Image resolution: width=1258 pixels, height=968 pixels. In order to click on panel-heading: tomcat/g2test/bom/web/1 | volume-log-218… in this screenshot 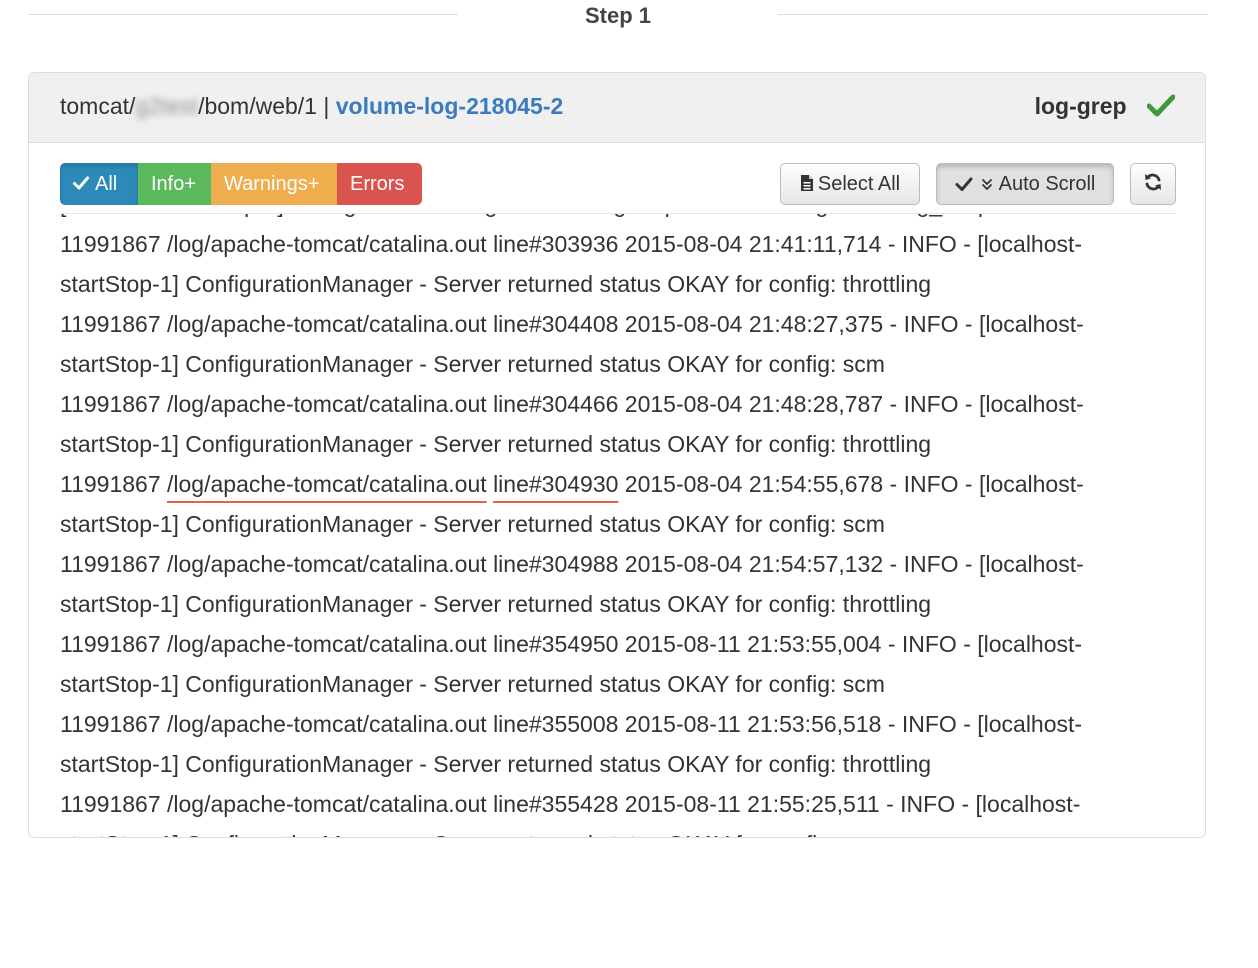, I will do `click(617, 108)`.